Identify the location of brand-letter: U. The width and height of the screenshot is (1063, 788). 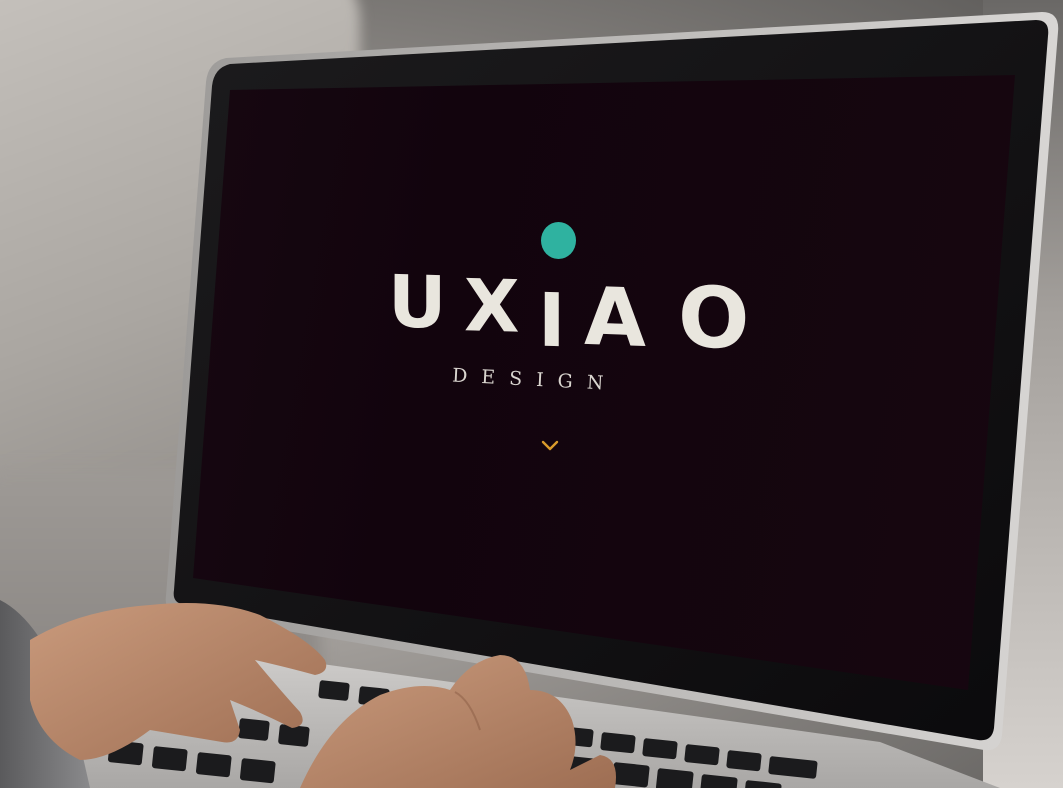
(417, 302).